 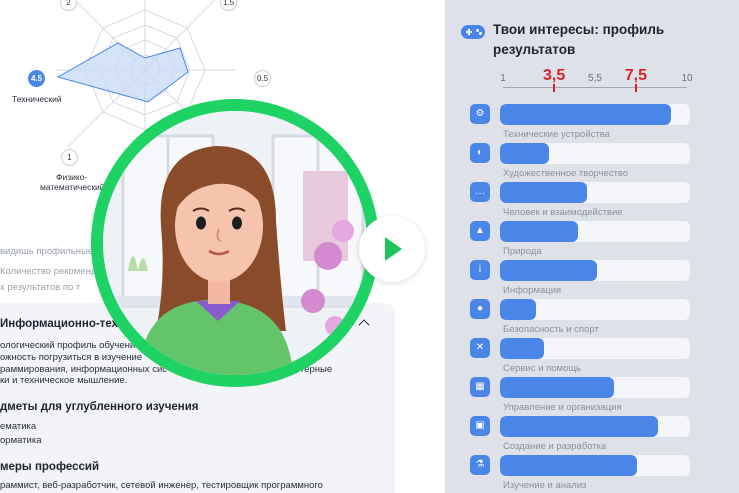 I want to click on radar-label-technical: Технический, so click(x=37, y=99).